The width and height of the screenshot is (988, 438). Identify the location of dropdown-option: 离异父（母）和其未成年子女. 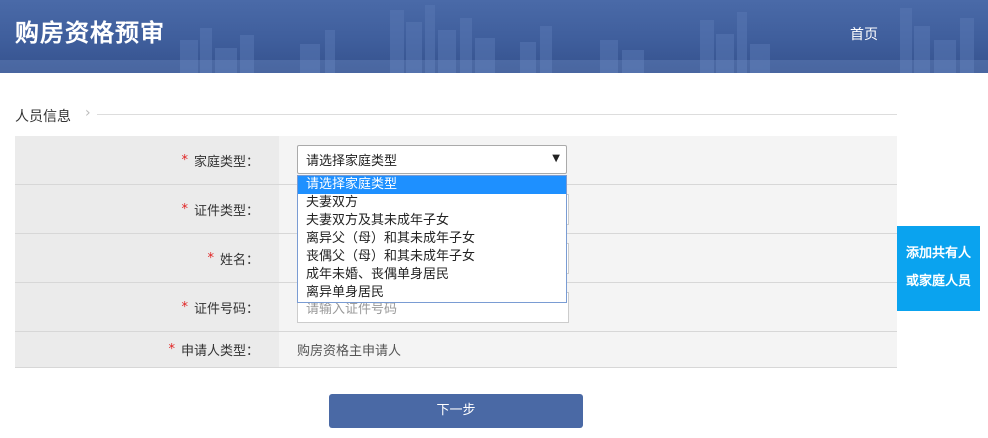
(432, 239).